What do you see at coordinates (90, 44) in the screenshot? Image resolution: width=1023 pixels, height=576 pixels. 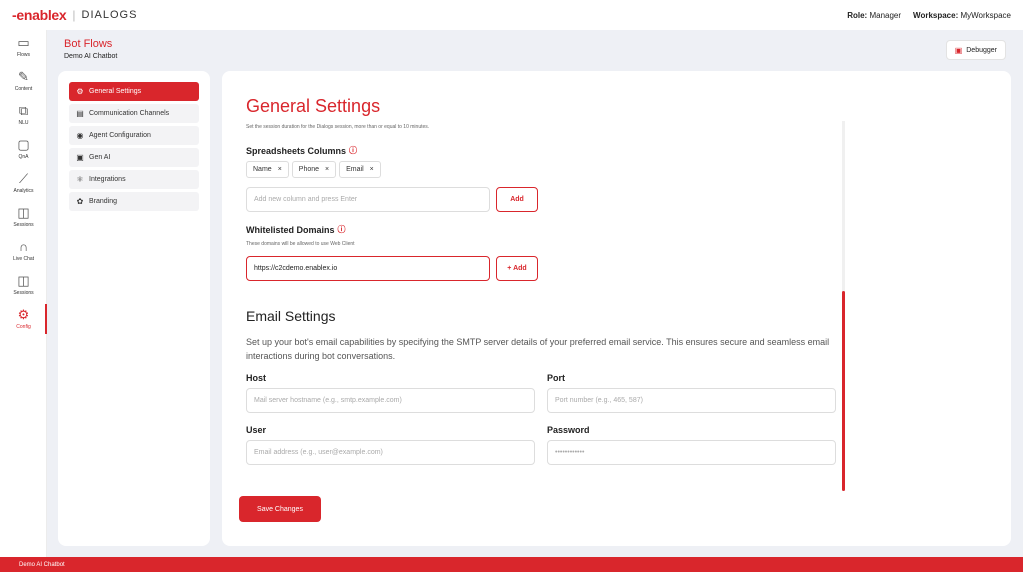 I see `page-section: Bot Flows` at bounding box center [90, 44].